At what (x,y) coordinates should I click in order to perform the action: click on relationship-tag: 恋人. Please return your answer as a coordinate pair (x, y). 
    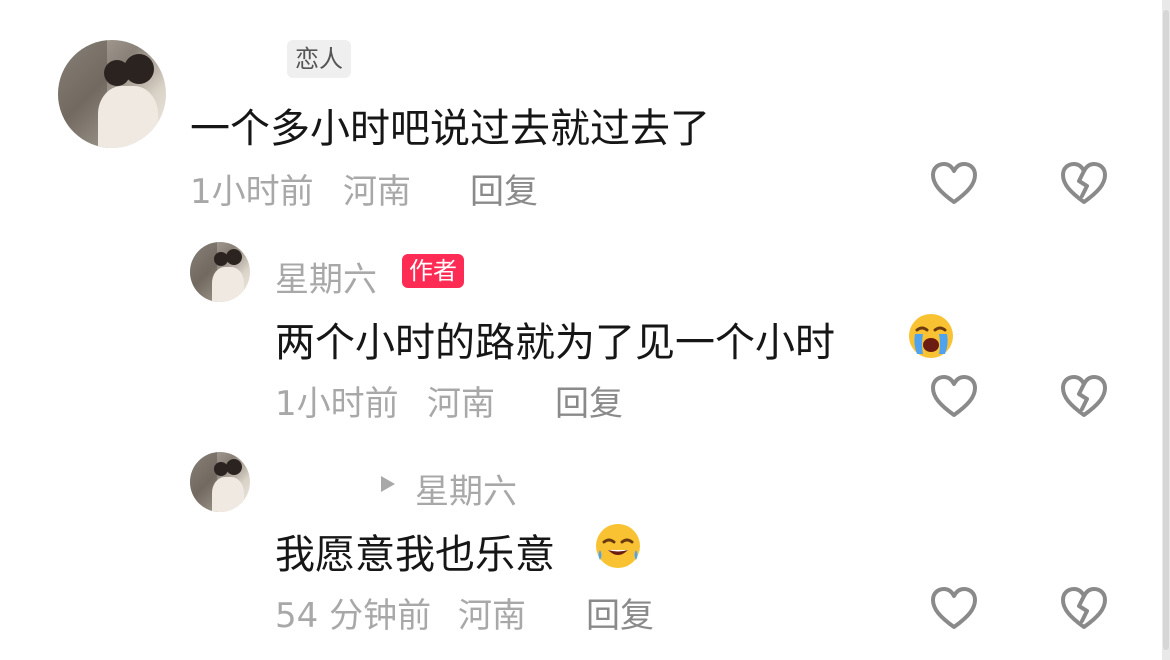
    Looking at the image, I should click on (319, 59).